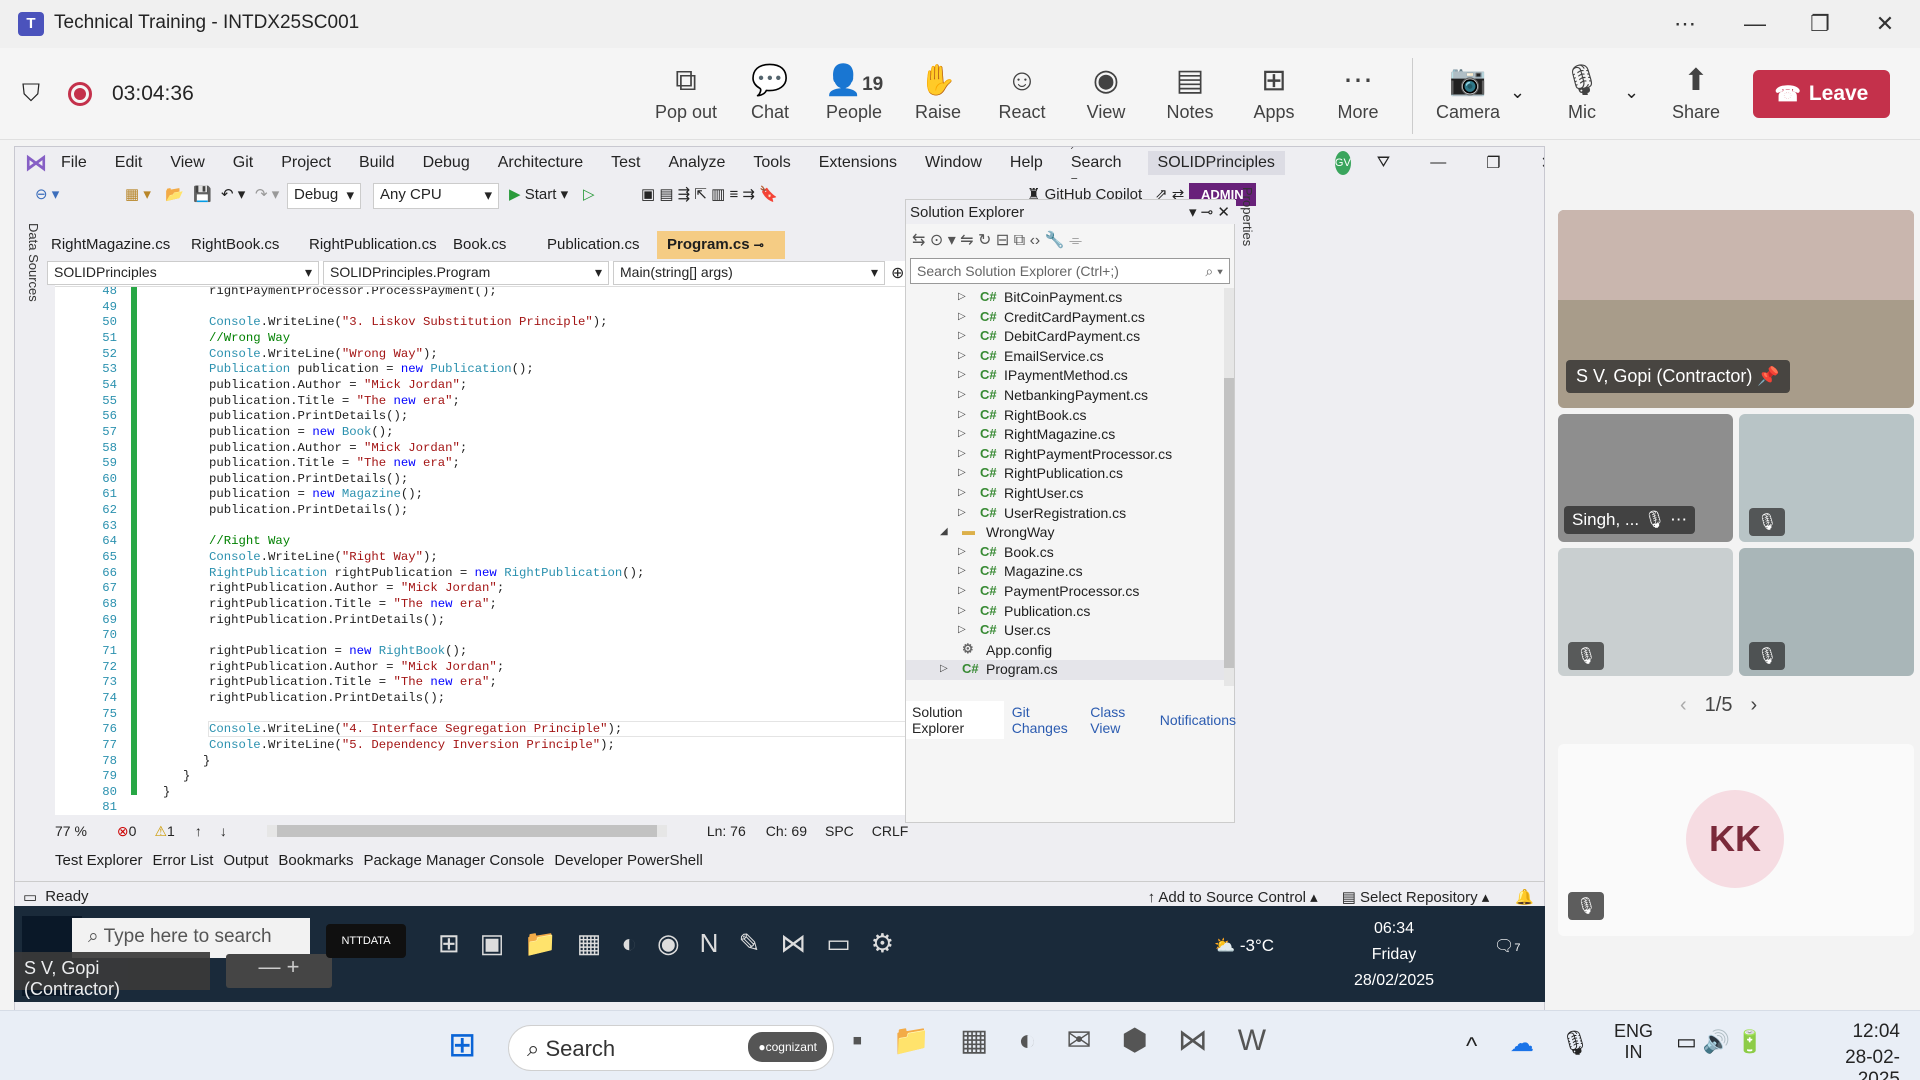 The width and height of the screenshot is (1920, 1080). What do you see at coordinates (1542, 163) in the screenshot?
I see `vs-close-icon: ✕` at bounding box center [1542, 163].